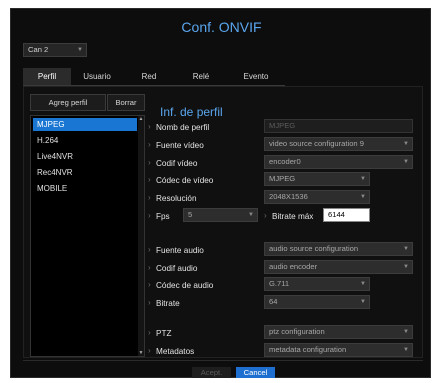 The height and width of the screenshot is (383, 441). I want to click on bitrate-label: Bitrate, so click(164, 303).